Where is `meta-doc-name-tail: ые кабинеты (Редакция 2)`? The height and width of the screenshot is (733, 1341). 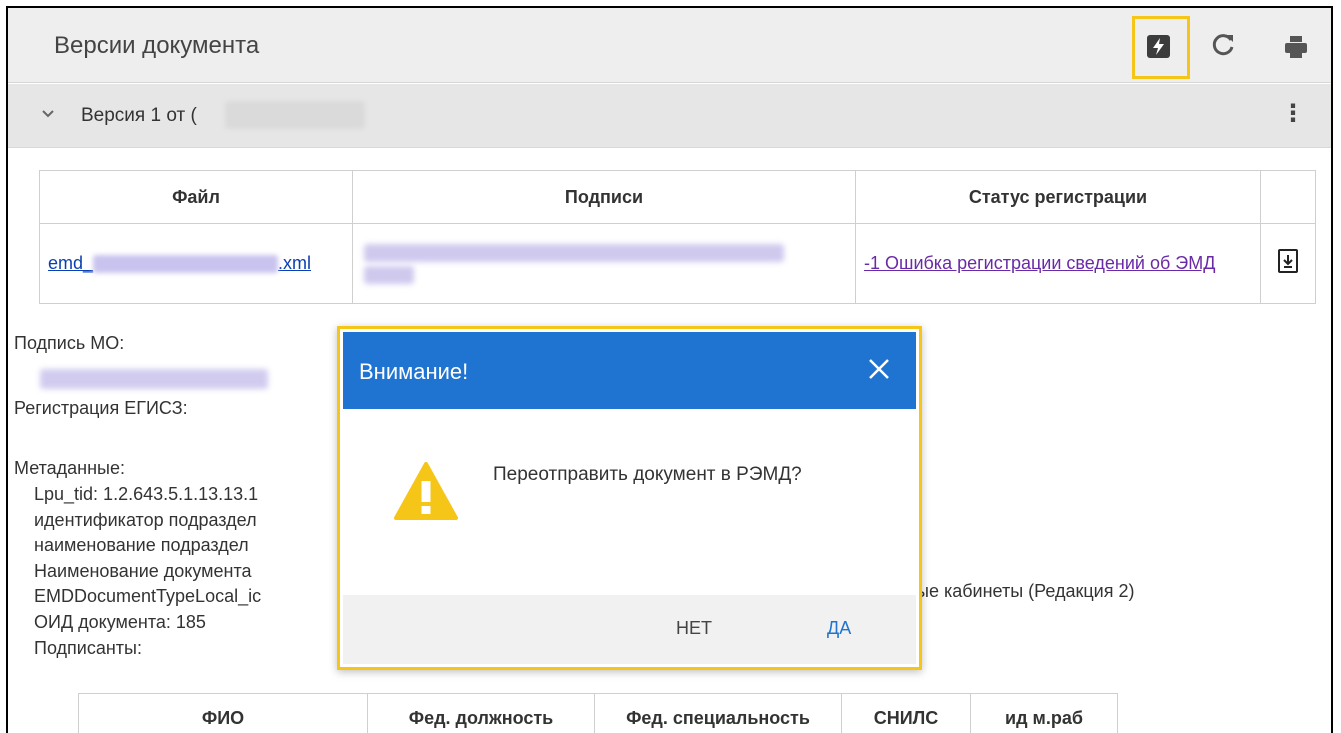 meta-doc-name-tail: ые кабинеты (Редакция 2) is located at coordinates (1025, 591).